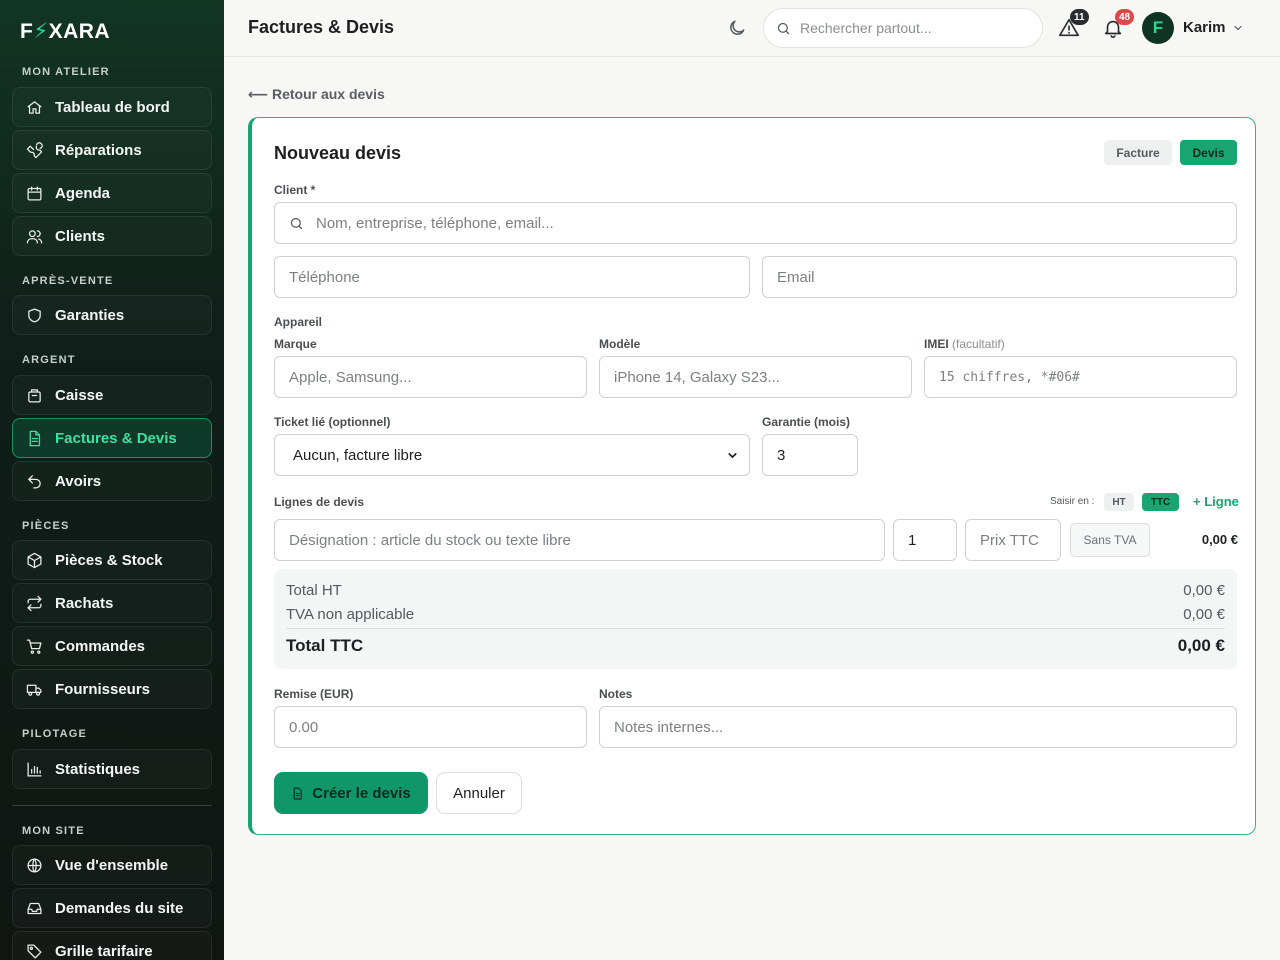 This screenshot has height=960, width=1280. I want to click on chevron-down-icon, so click(1238, 28).